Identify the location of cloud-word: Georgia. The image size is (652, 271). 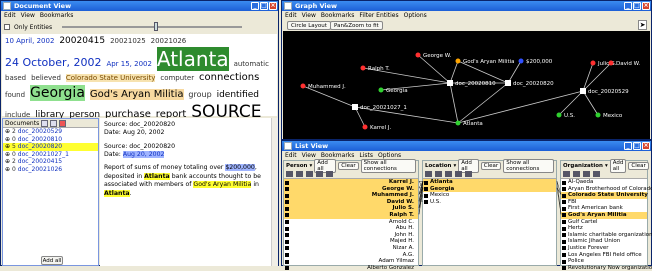
(57, 92).